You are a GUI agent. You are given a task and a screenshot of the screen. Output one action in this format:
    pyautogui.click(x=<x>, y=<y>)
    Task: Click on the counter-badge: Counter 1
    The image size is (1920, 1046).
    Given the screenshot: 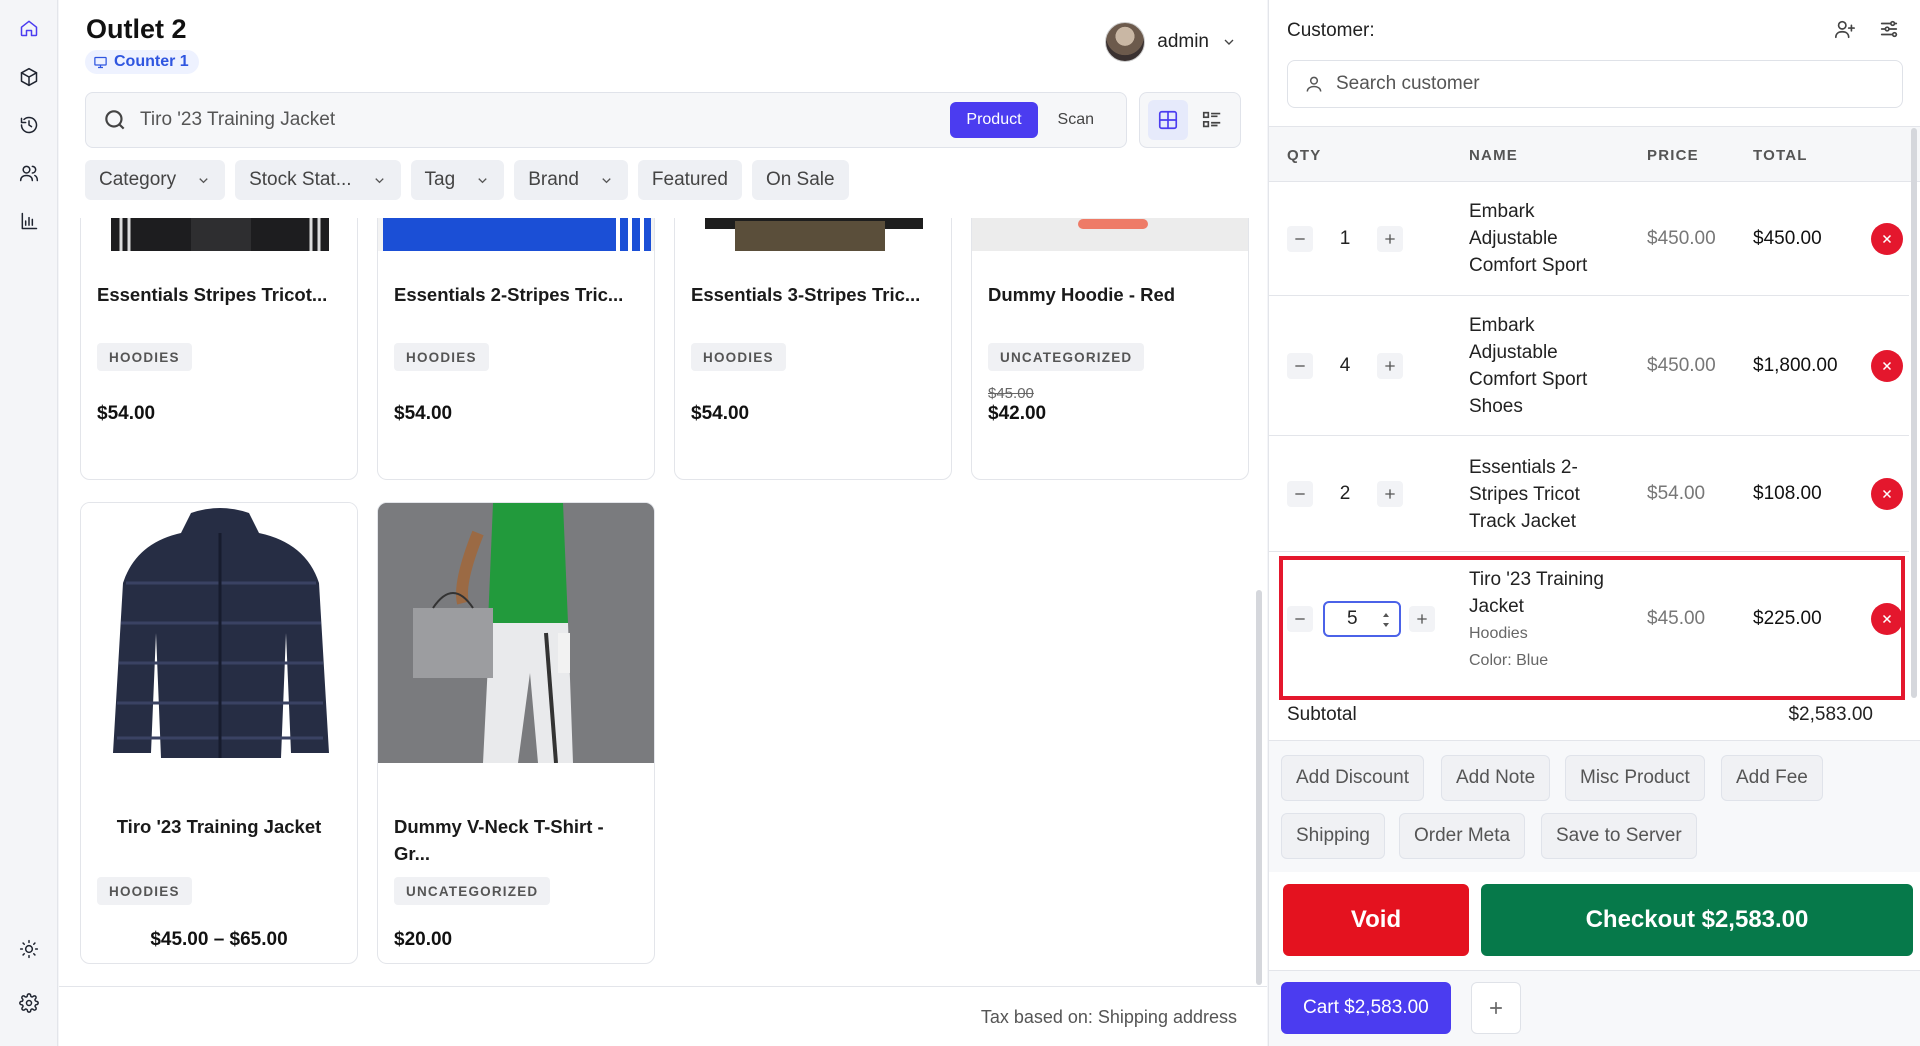 What is the action you would take?
    pyautogui.click(x=142, y=62)
    